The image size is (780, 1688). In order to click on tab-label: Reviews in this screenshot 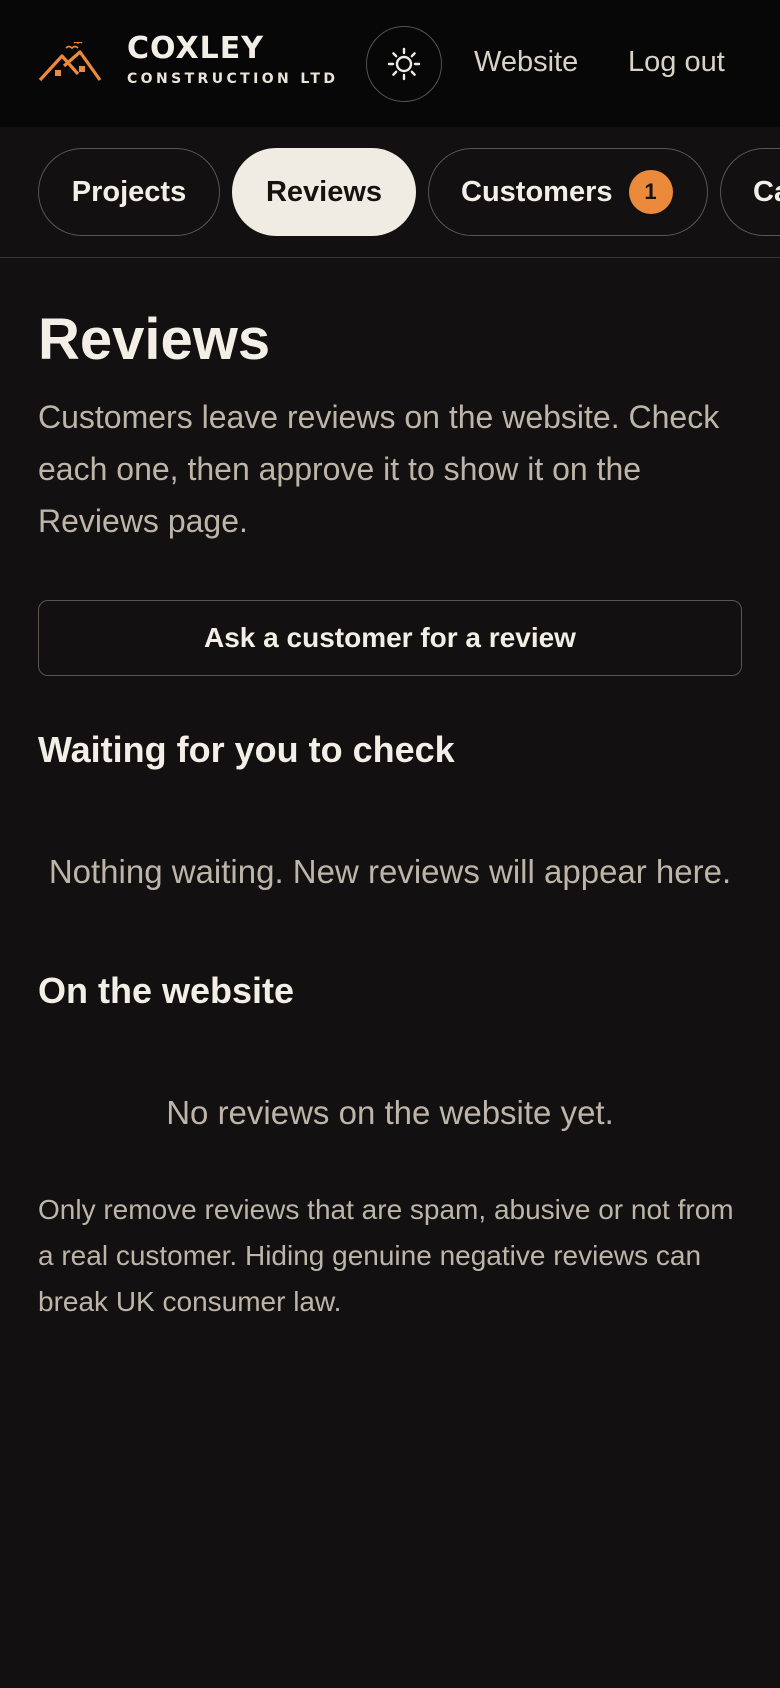, I will do `click(324, 191)`.